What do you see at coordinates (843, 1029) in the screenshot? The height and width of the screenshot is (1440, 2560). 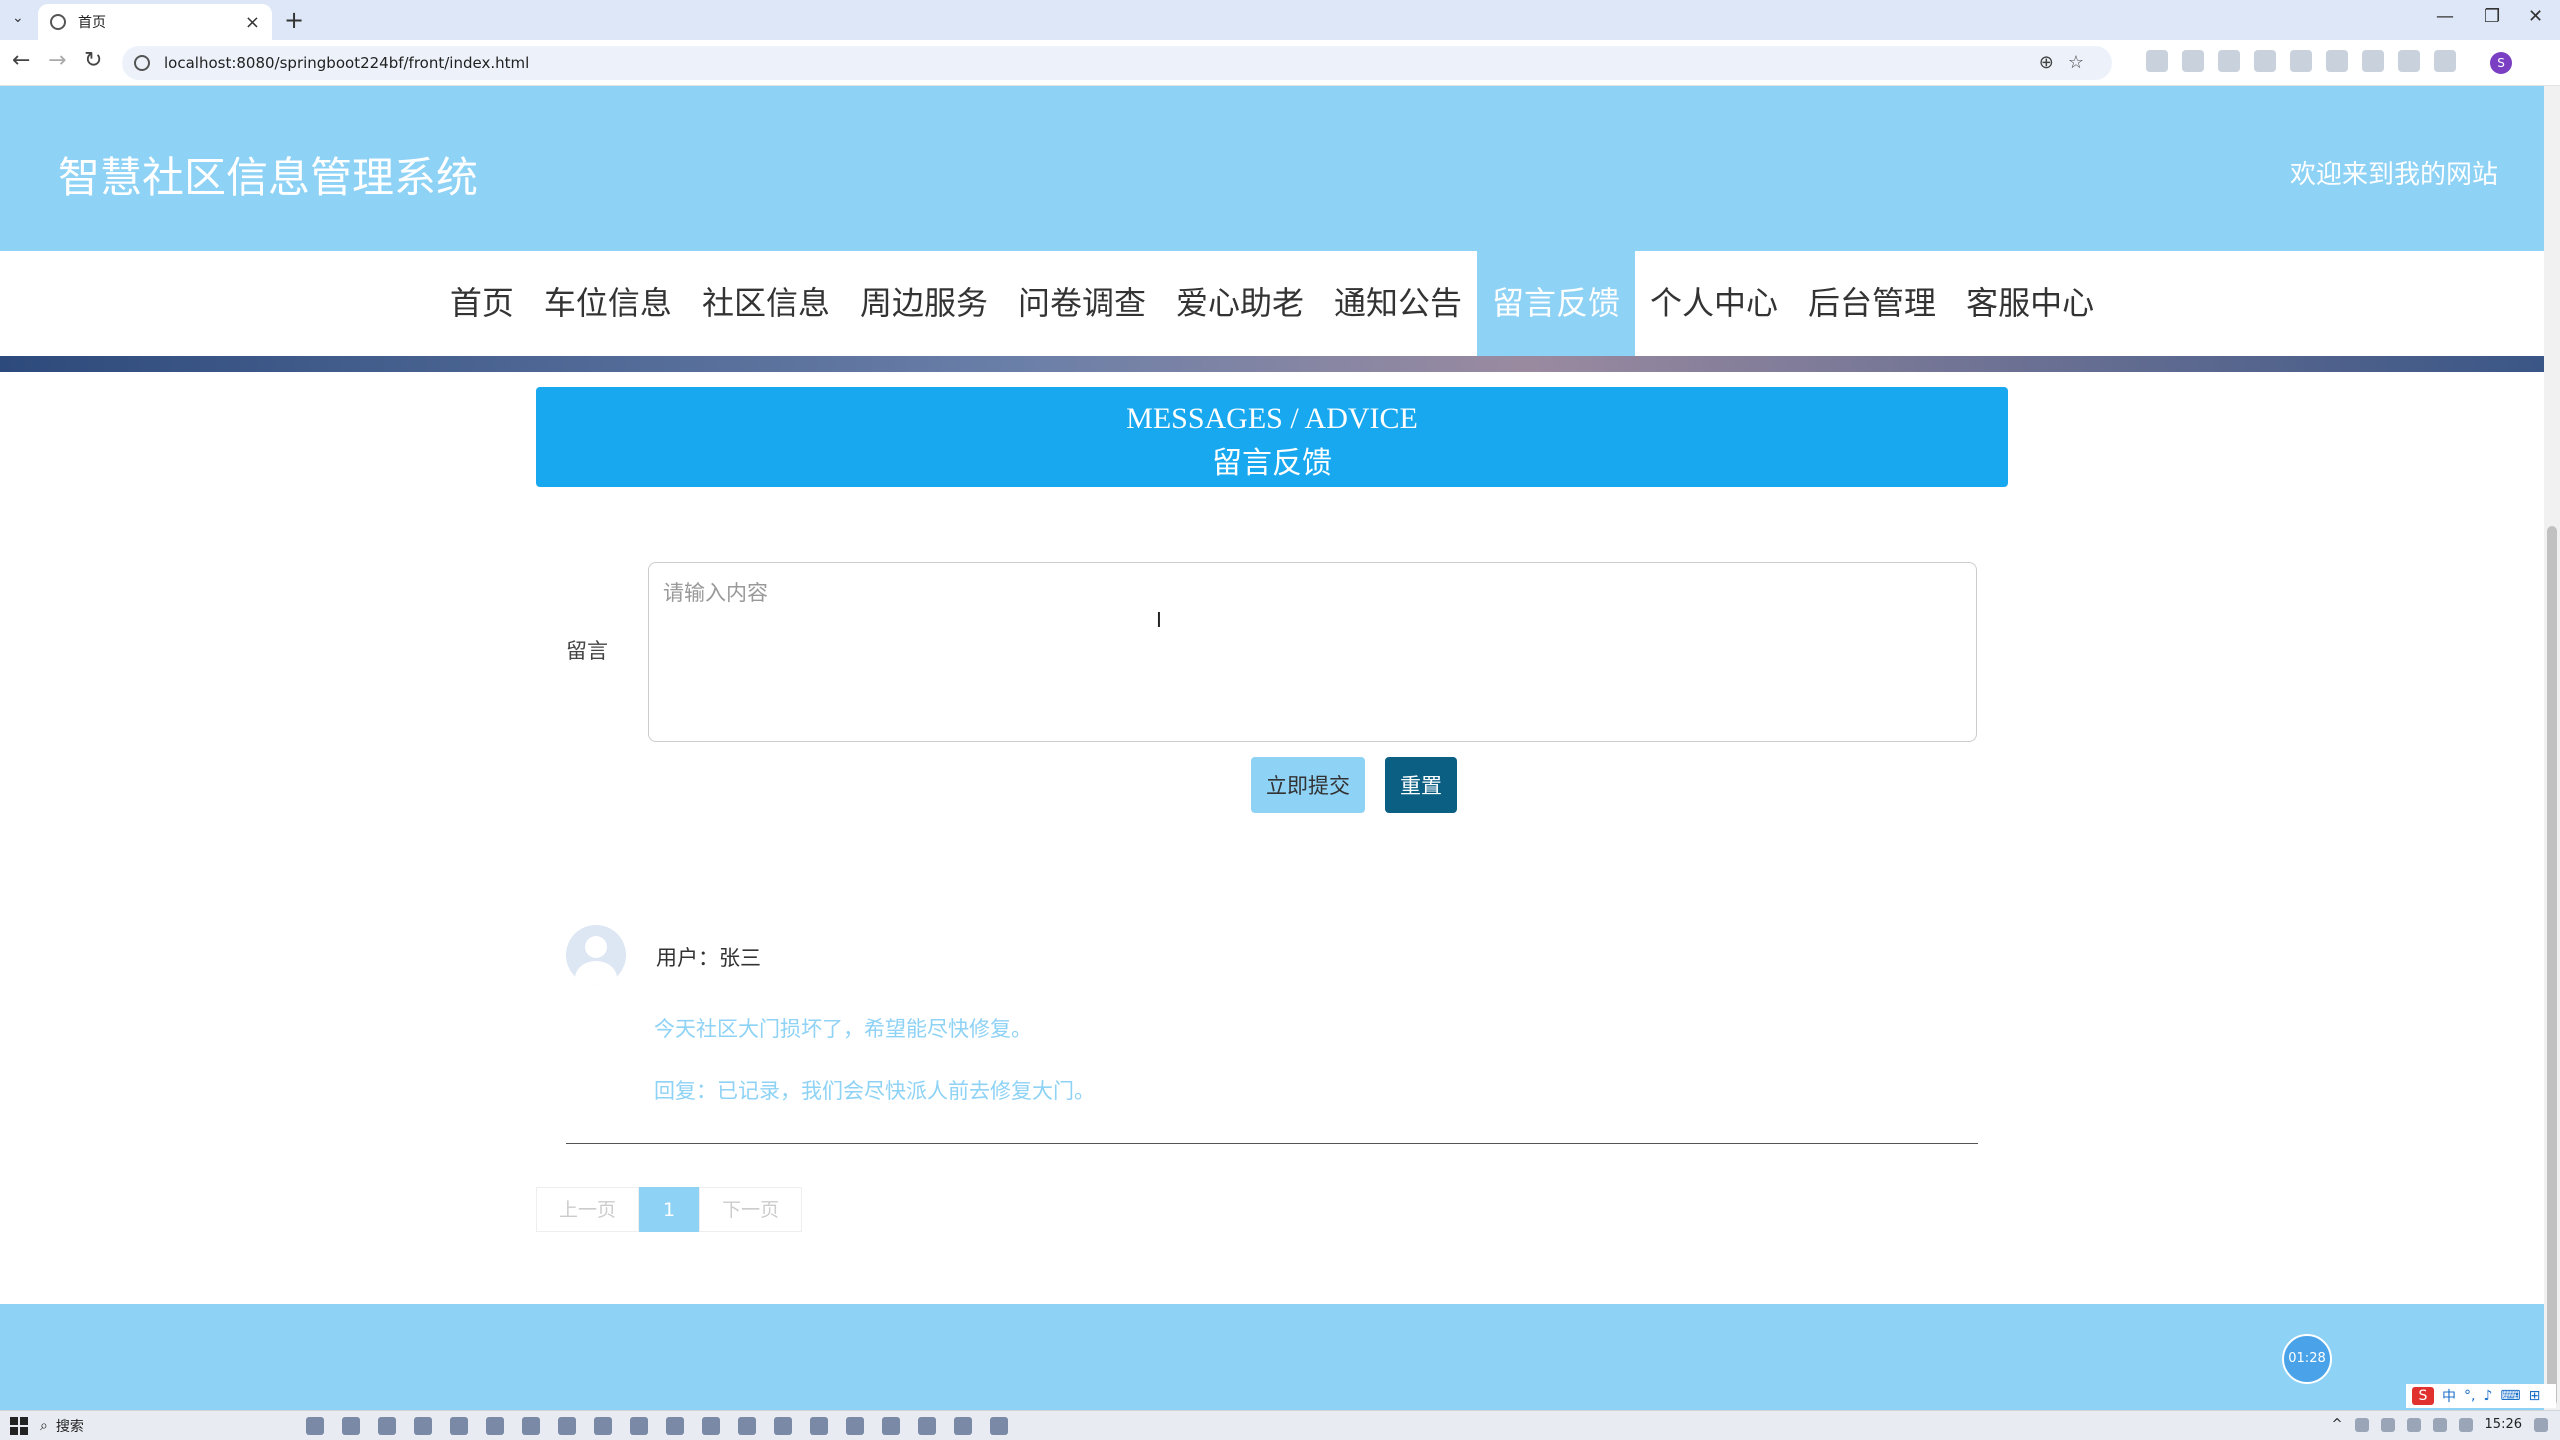 I see `comment-content: 今天社区大门损坏了，希望能尽快修复。` at bounding box center [843, 1029].